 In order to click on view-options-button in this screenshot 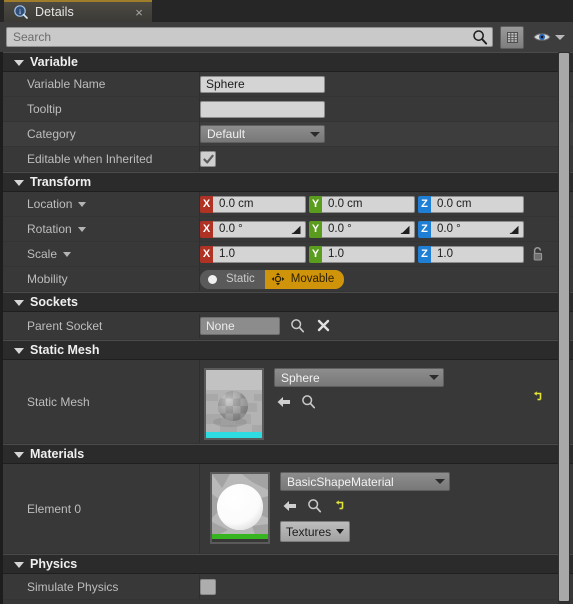, I will do `click(549, 37)`.